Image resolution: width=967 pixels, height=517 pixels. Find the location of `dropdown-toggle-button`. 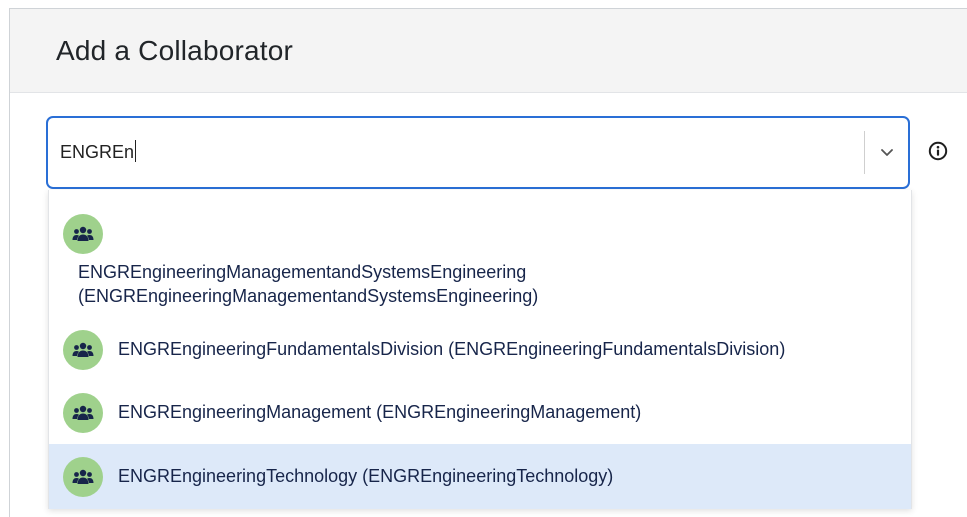

dropdown-toggle-button is located at coordinates (887, 152).